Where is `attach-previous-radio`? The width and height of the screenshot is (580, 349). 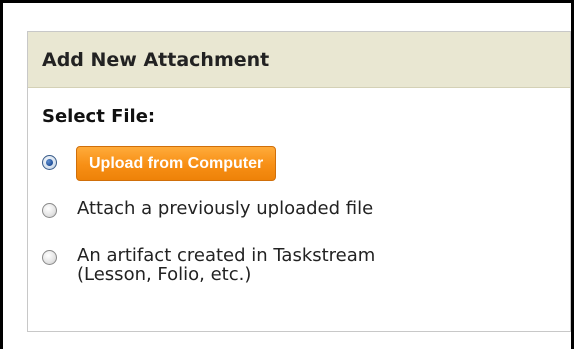
attach-previous-radio is located at coordinates (49, 210).